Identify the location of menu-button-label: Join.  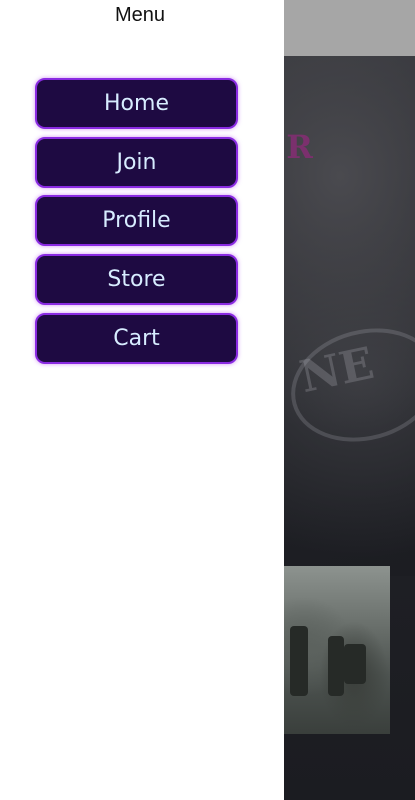
(136, 162).